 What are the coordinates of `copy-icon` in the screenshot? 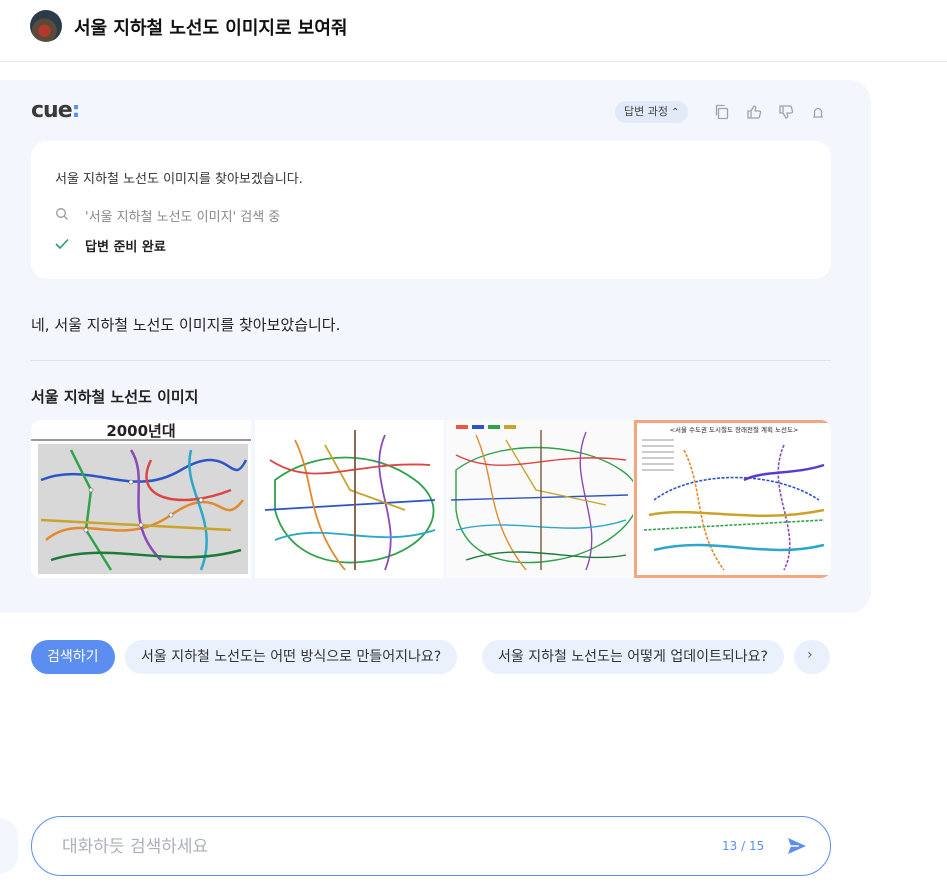 It's located at (722, 112).